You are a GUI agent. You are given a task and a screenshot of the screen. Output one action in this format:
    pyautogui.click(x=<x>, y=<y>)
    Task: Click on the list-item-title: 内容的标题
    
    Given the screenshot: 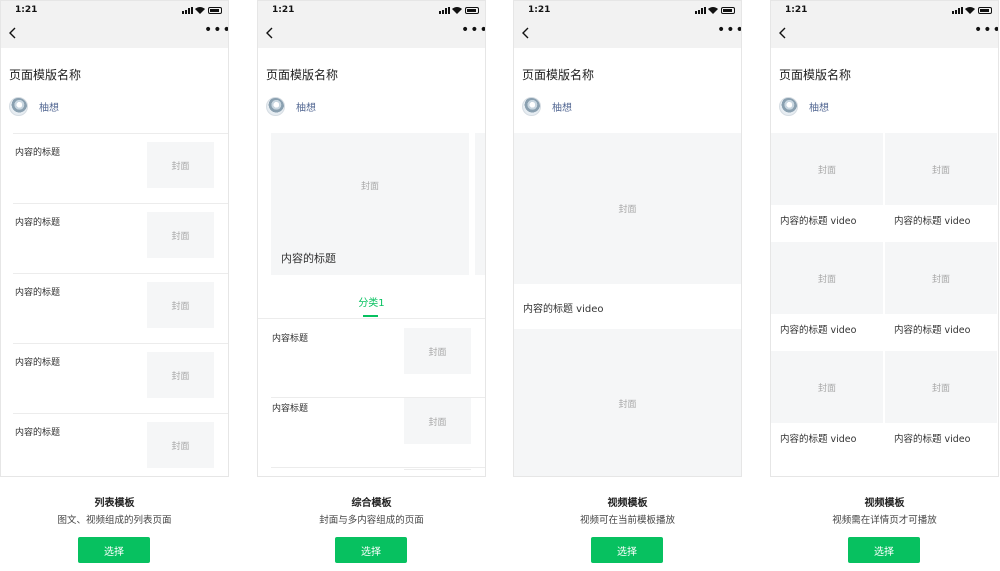 What is the action you would take?
    pyautogui.click(x=38, y=153)
    